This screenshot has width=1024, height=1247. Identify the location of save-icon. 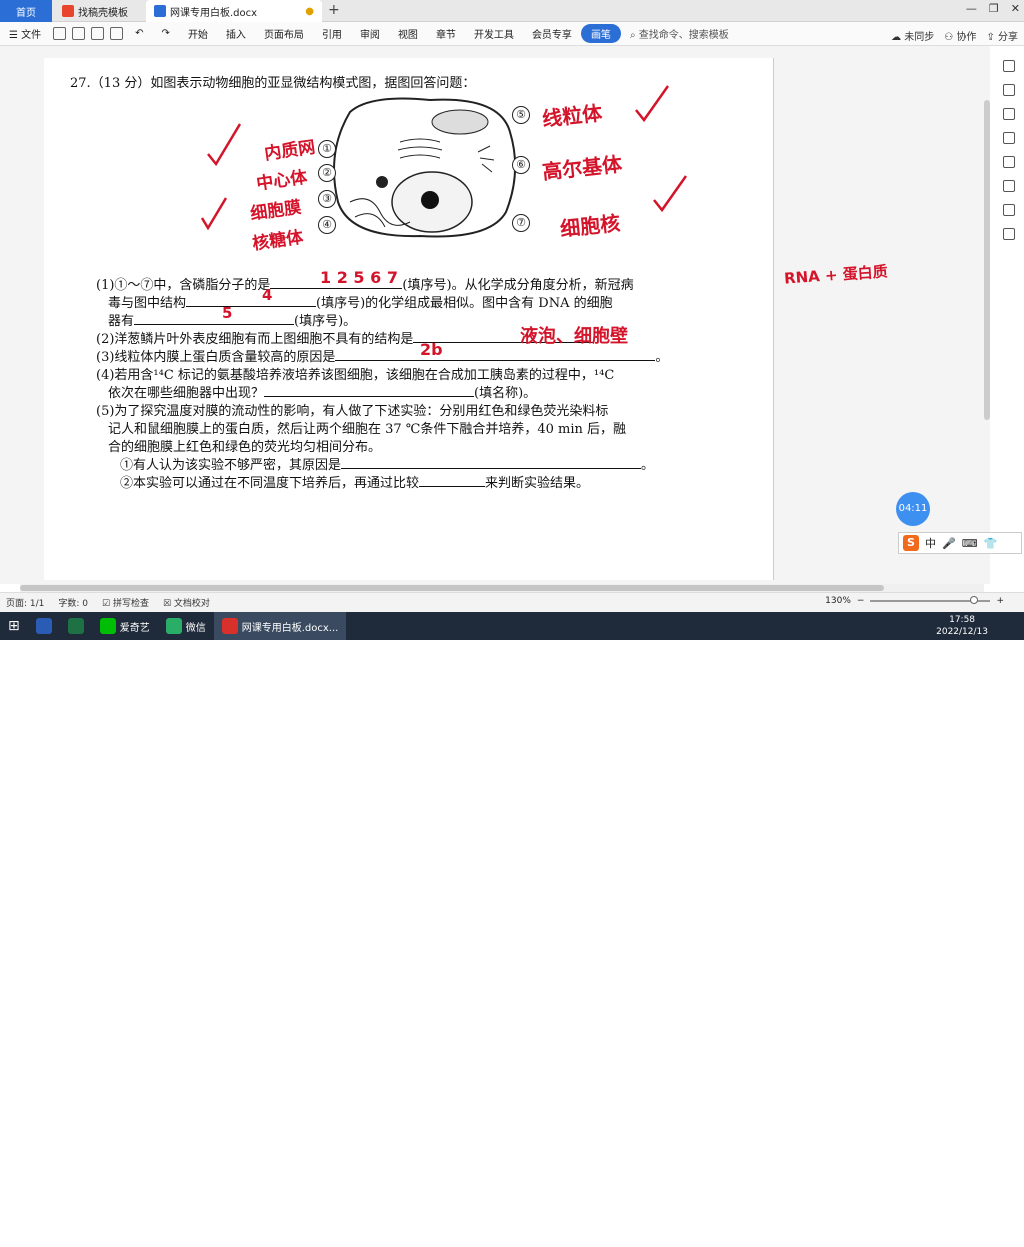
(60, 33).